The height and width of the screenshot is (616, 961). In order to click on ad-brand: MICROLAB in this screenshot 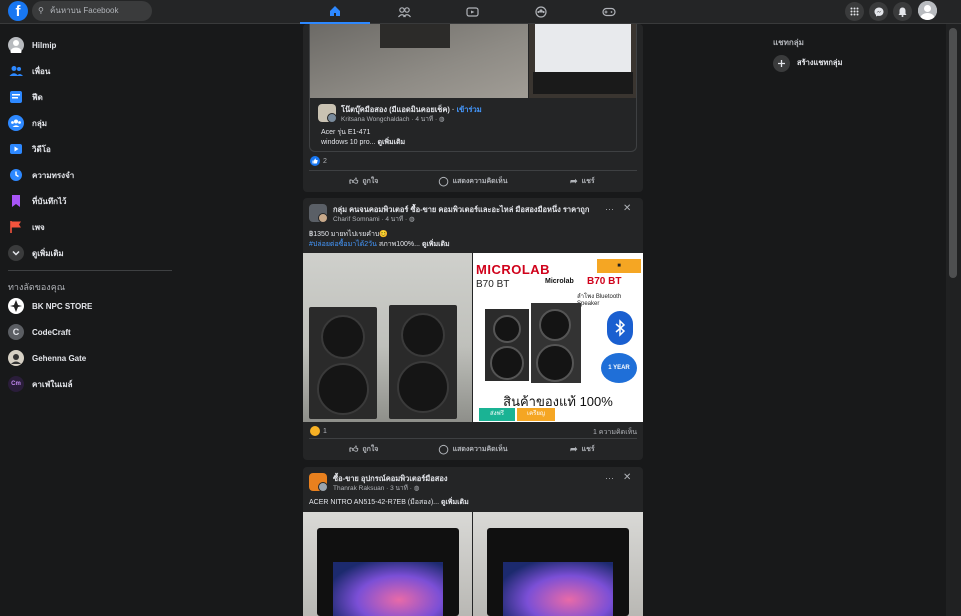, I will do `click(513, 269)`.